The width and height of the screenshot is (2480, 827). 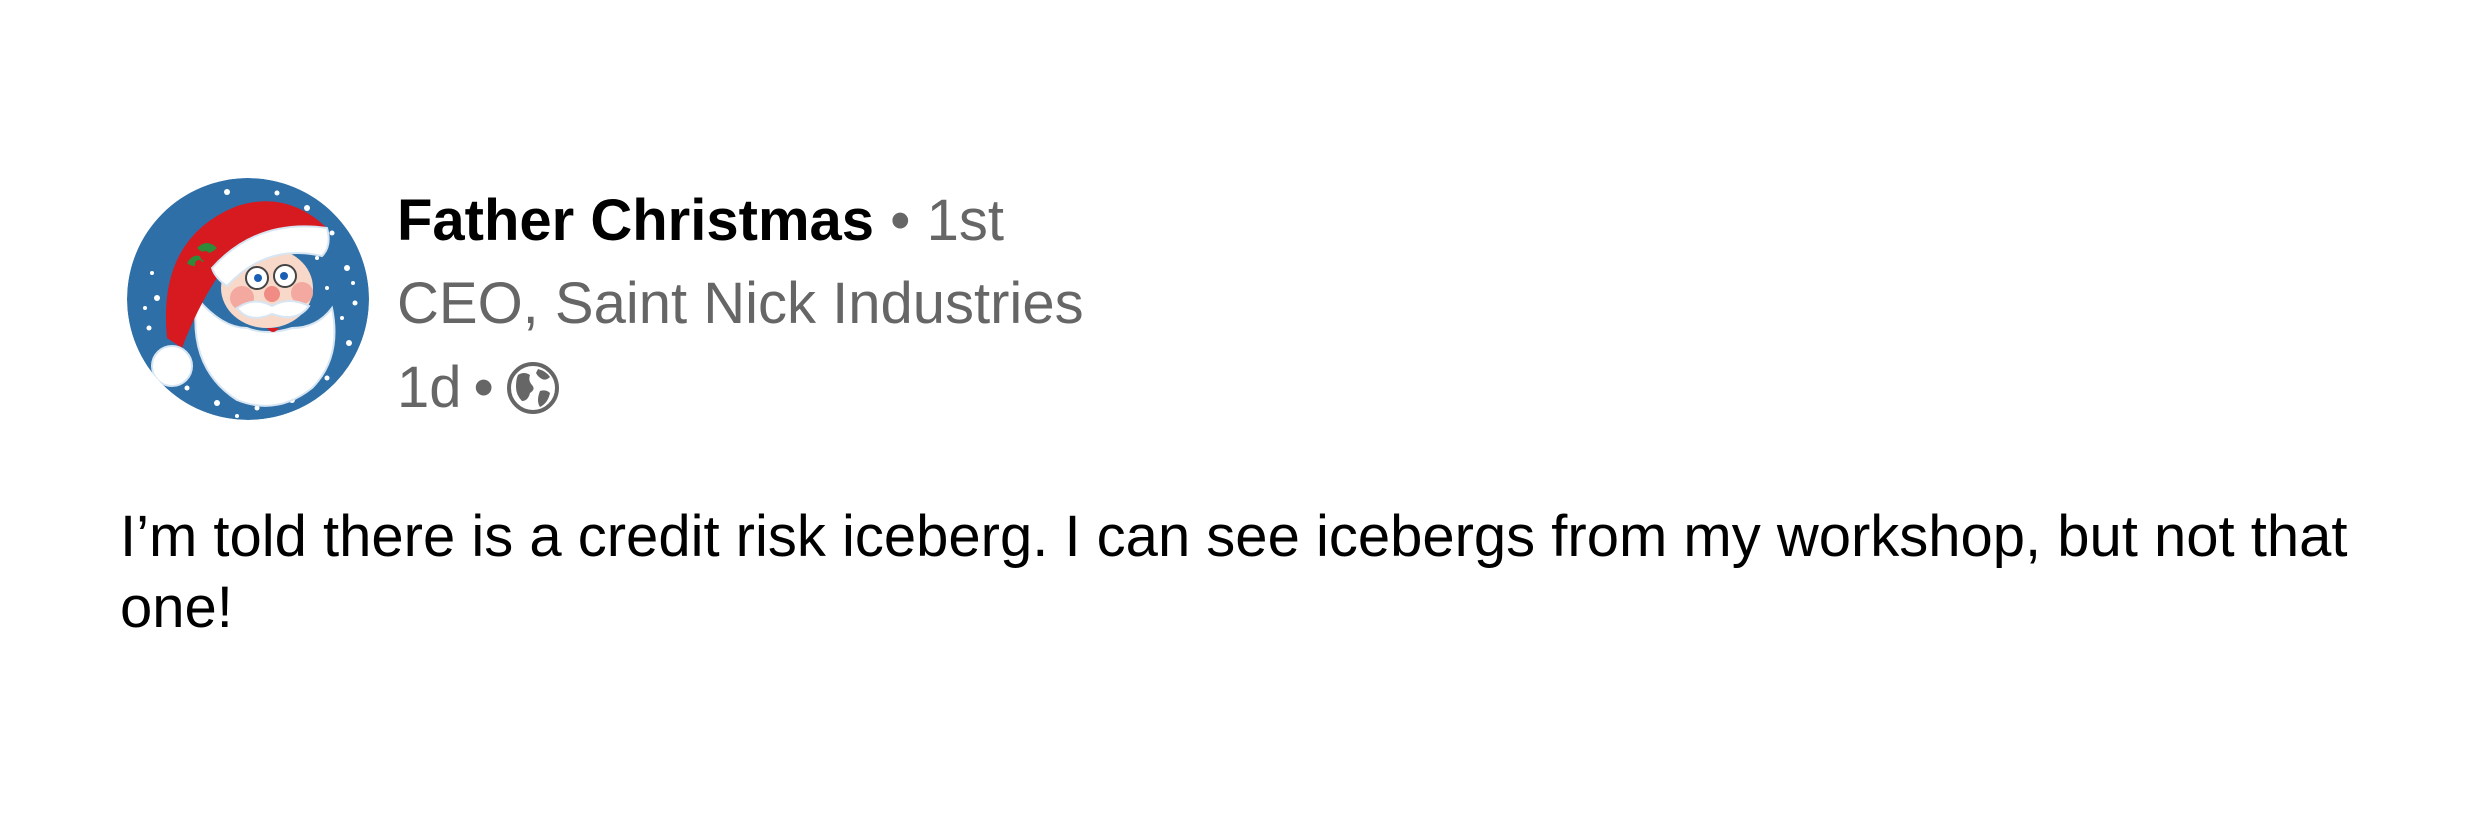 I want to click on post-meta: 1d •, so click(x=740, y=388).